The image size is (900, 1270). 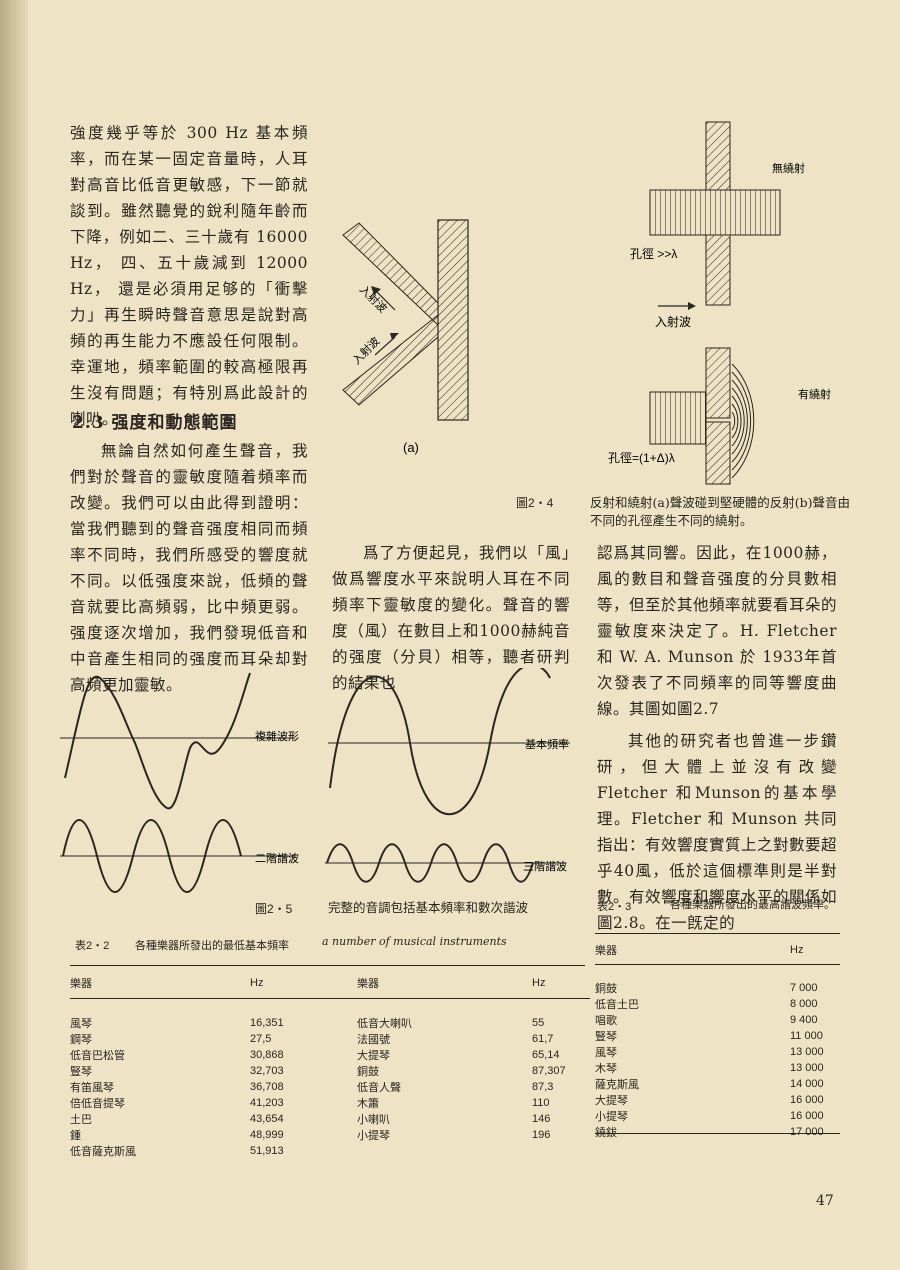 I want to click on table-row: 低音薩克斯風 51,913, so click(x=330, y=1151).